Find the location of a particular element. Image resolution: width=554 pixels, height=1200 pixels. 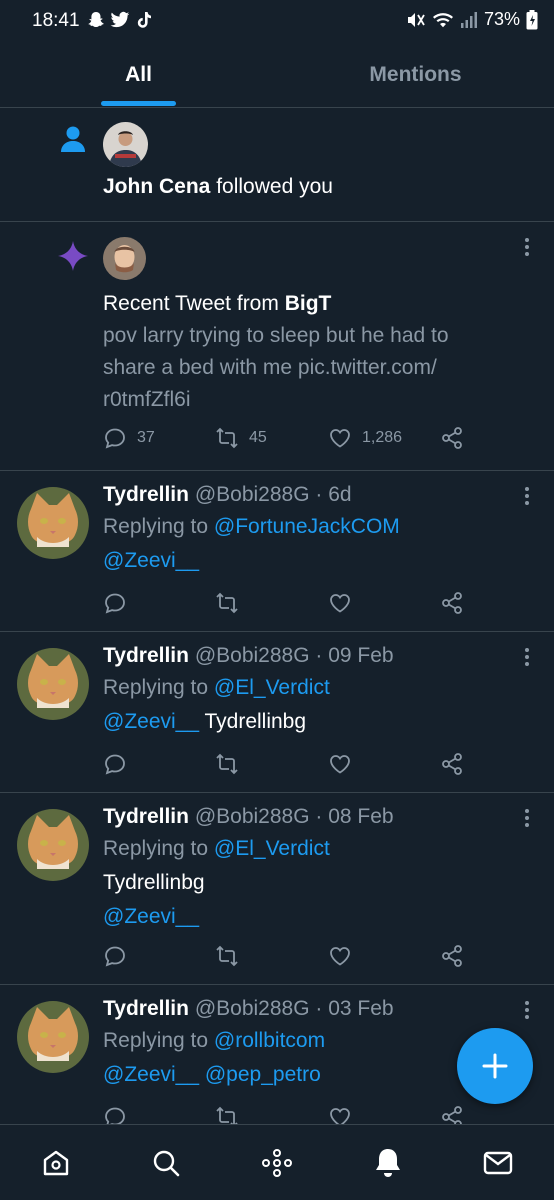

follower-name: John Cena is located at coordinates (156, 186).